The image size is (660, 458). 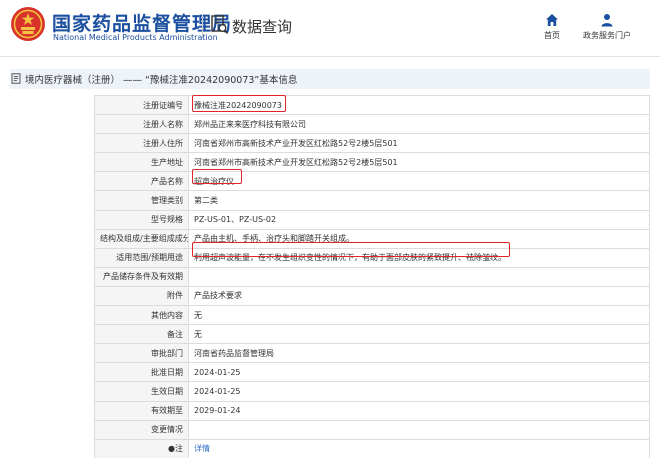 I want to click on table-row: 审批部门 河南省药品监督管理局, so click(x=372, y=353).